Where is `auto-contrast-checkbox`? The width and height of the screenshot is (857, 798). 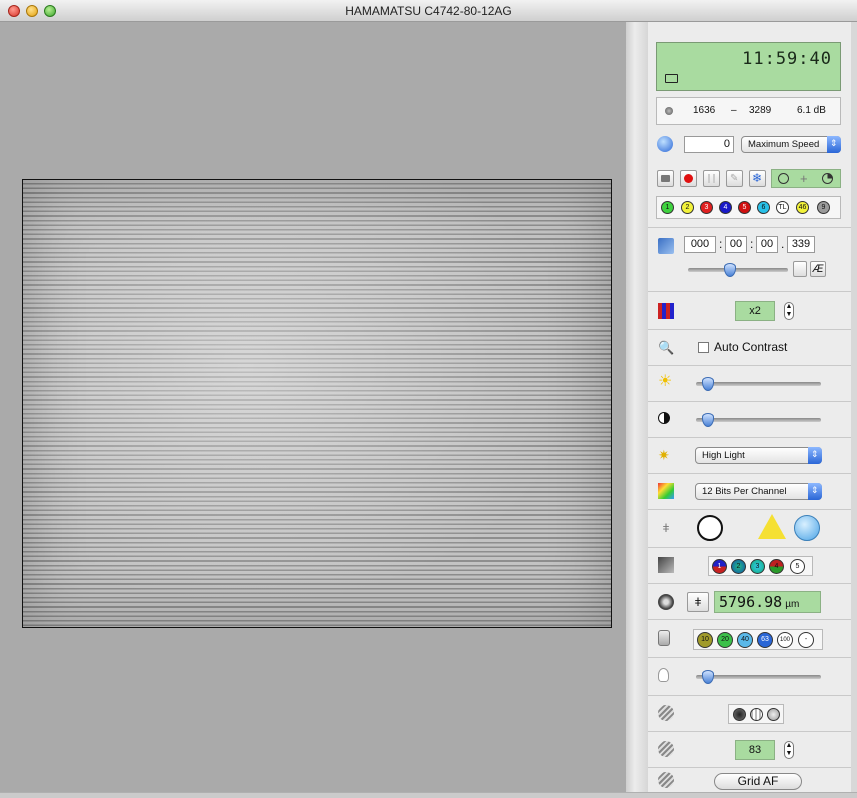 auto-contrast-checkbox is located at coordinates (703, 347).